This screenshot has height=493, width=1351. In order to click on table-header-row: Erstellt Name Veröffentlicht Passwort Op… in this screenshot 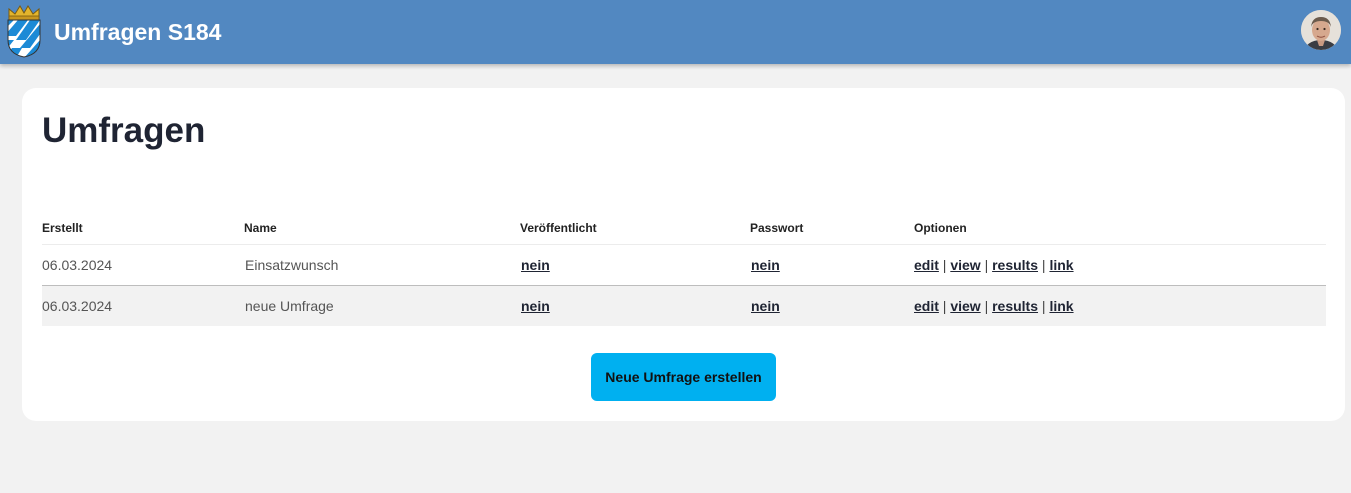, I will do `click(684, 229)`.